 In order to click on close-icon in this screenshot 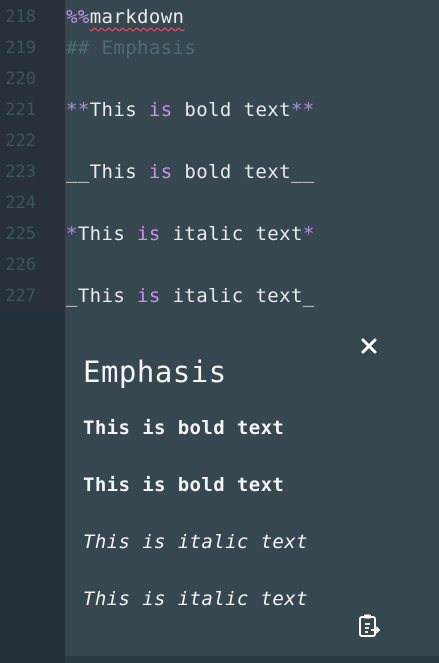, I will do `click(369, 346)`.